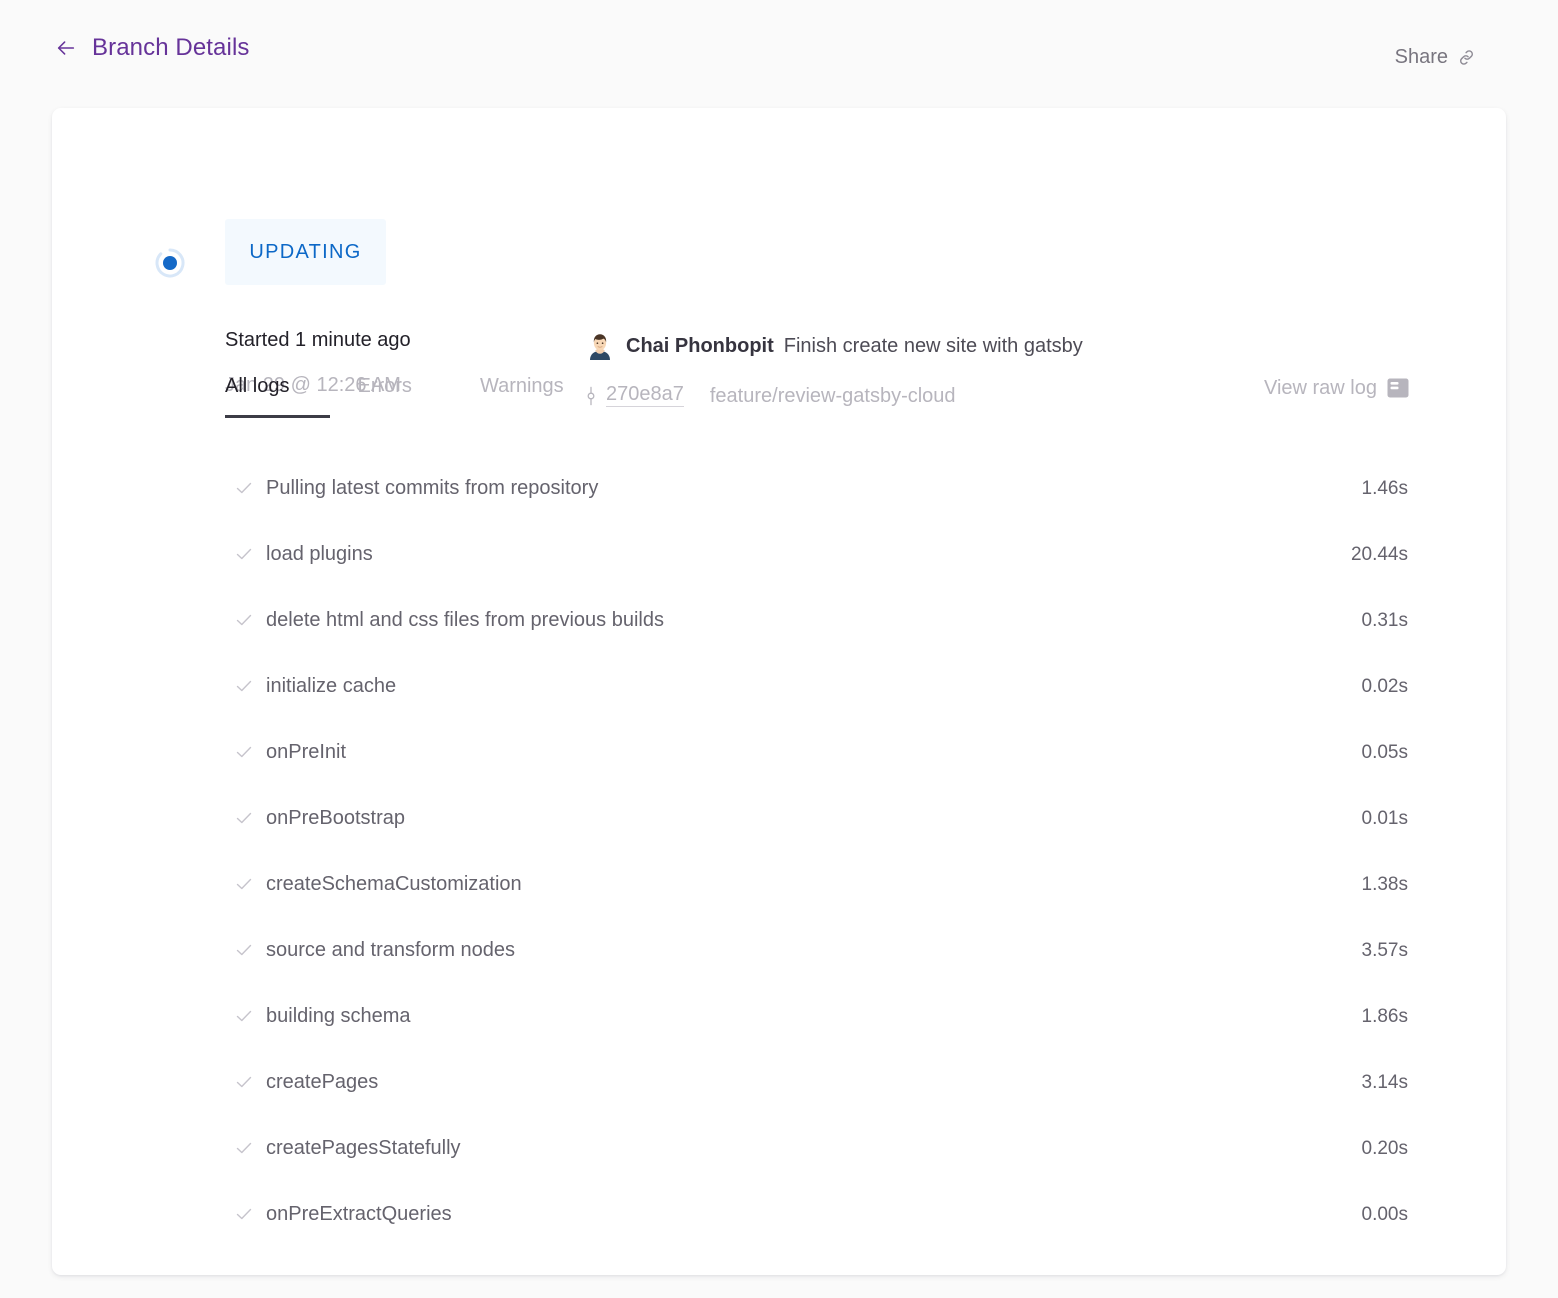  Describe the element at coordinates (1384, 620) in the screenshot. I see `log-duration: 0.31s` at that location.